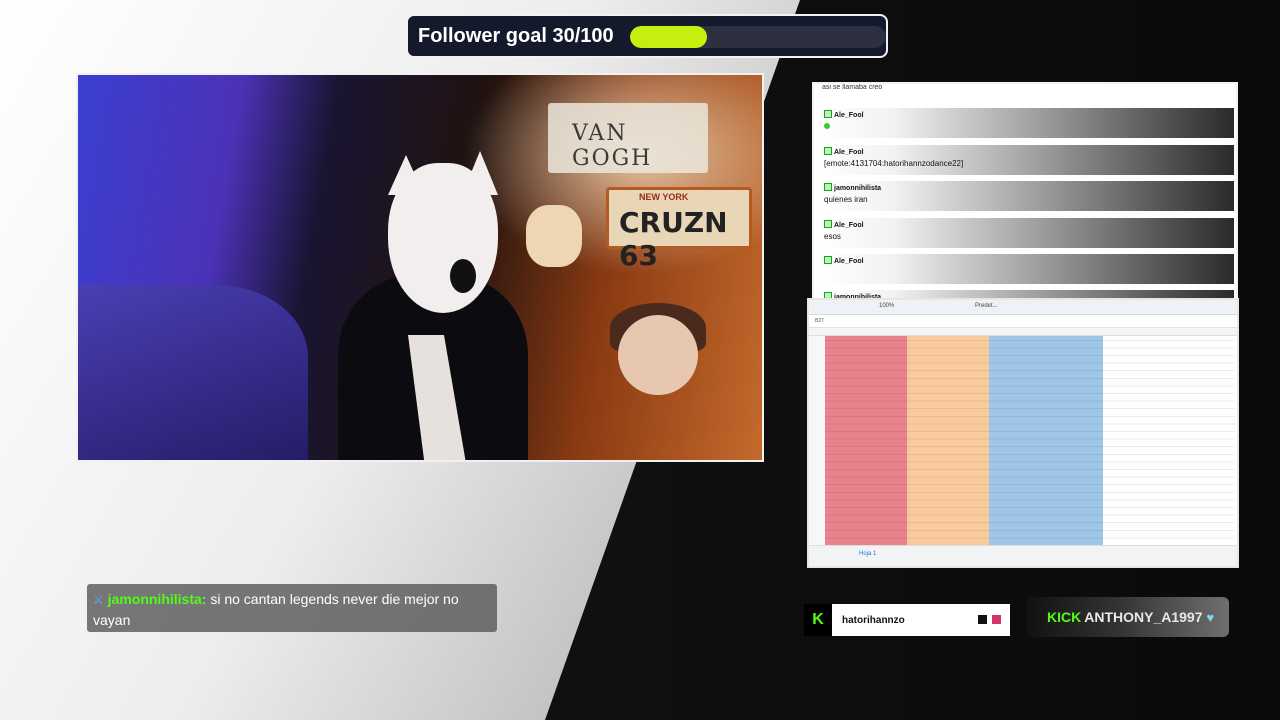 The image size is (1280, 720). Describe the element at coordinates (1030, 441) in the screenshot. I see `grid-lines` at that location.